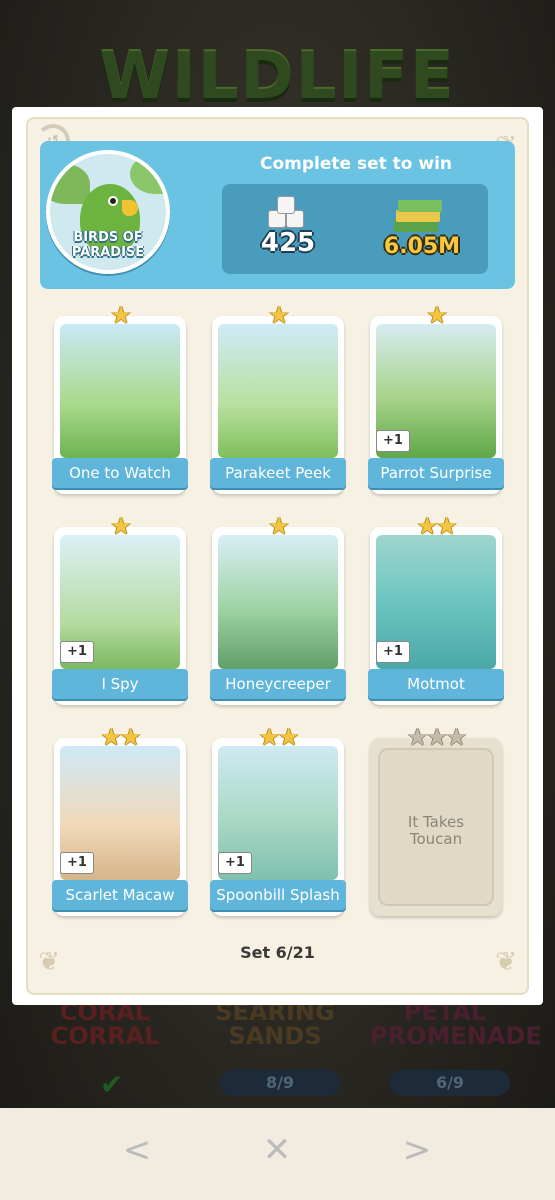 The height and width of the screenshot is (1200, 555). Describe the element at coordinates (456, 1024) in the screenshot. I see `bg-set-petal-promenade: PETAL PROMENADE` at that location.